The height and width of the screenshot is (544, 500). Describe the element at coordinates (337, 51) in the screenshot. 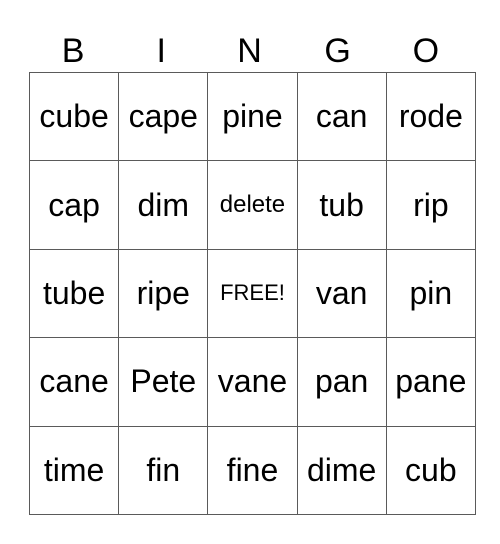

I see `header-letter-g: G` at that location.